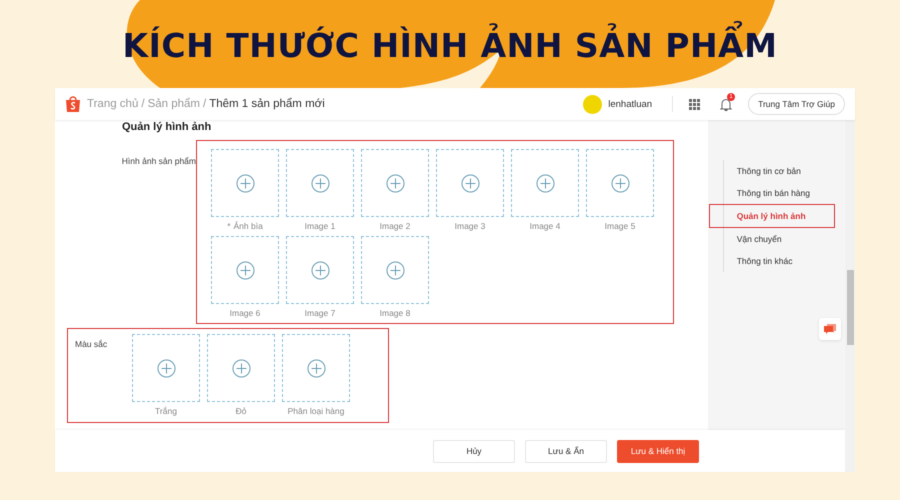  Describe the element at coordinates (566, 451) in the screenshot. I see `footer-button: Lưu & Ẩn` at that location.